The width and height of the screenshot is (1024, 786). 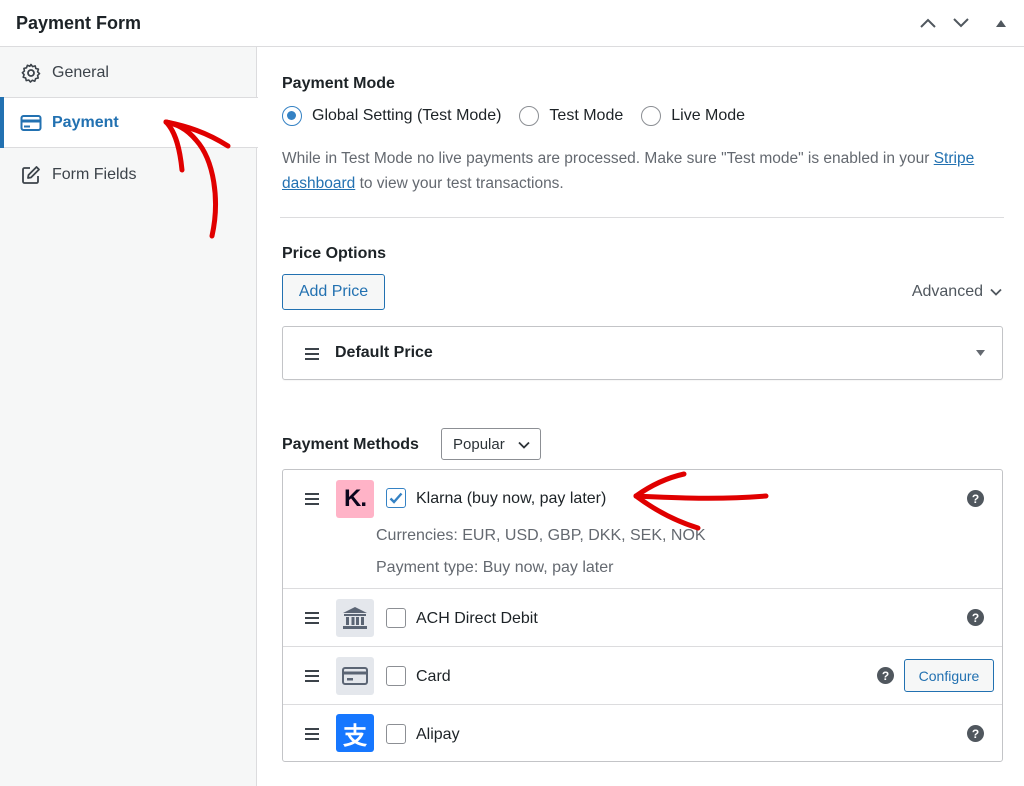 What do you see at coordinates (197, 179) in the screenshot?
I see `annotation-arrow-payment` at bounding box center [197, 179].